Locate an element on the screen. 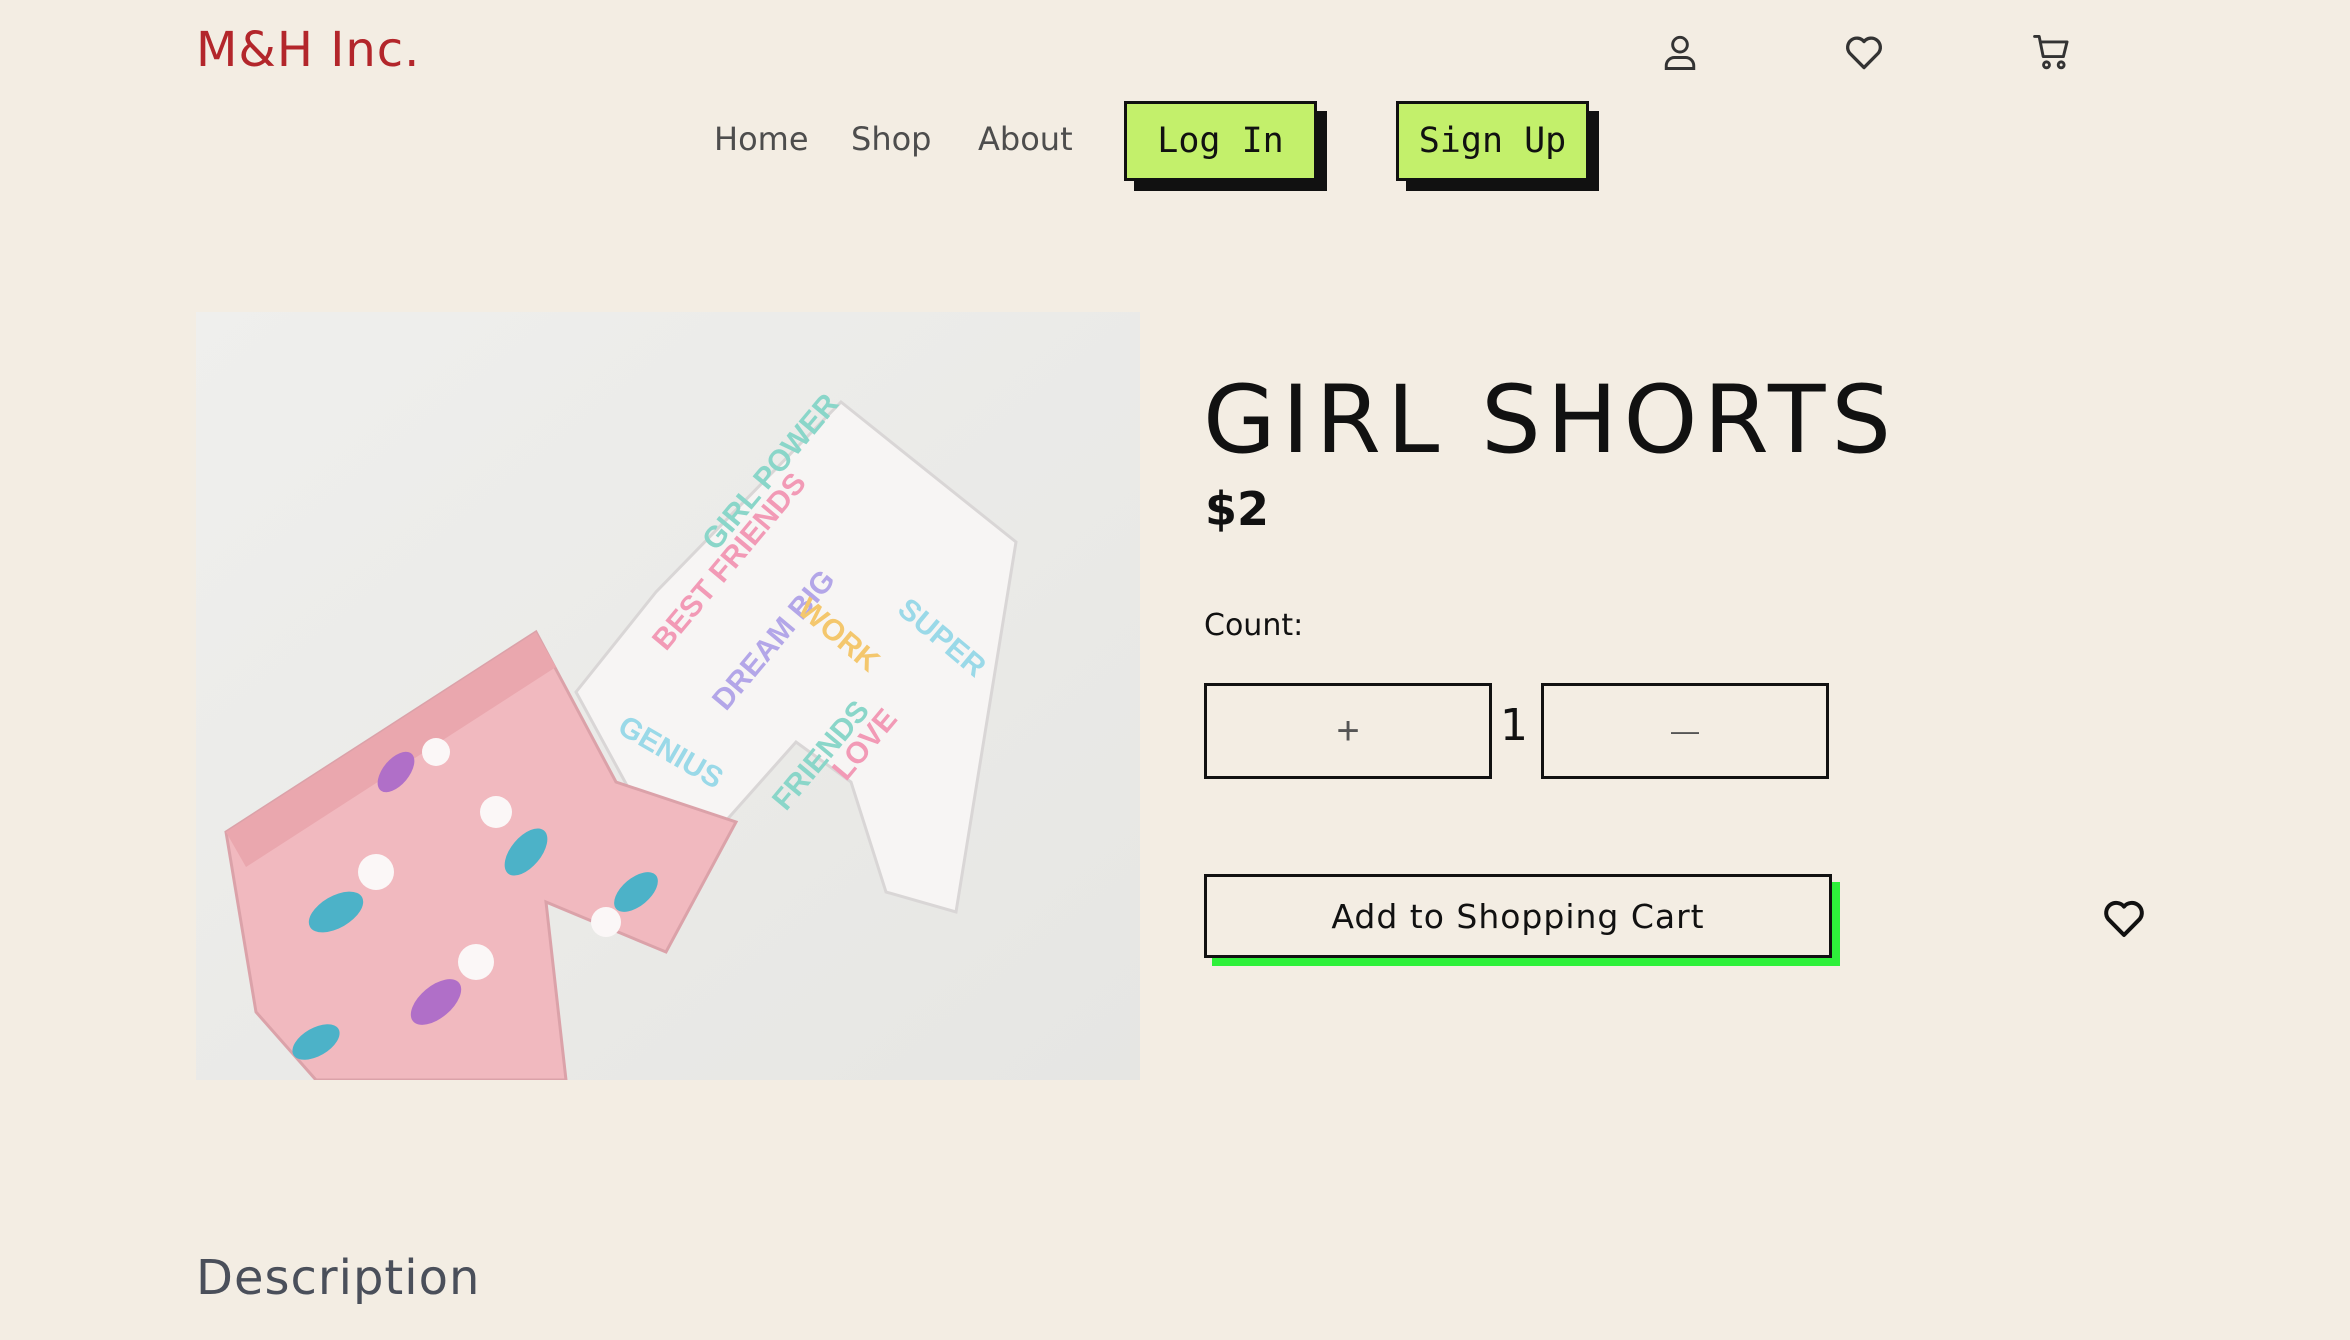 This screenshot has height=1340, width=2350. minus-icon: — is located at coordinates (1685, 730).